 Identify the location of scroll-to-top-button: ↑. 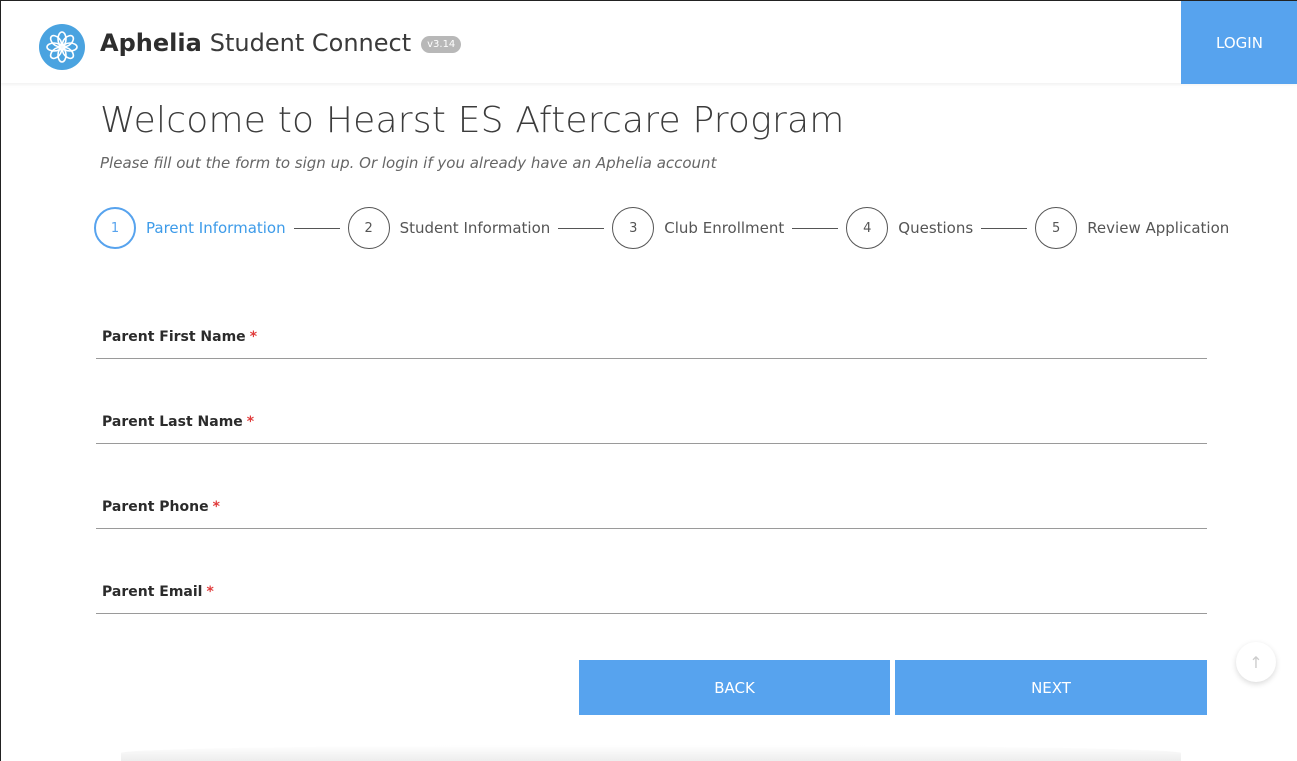
(1256, 662).